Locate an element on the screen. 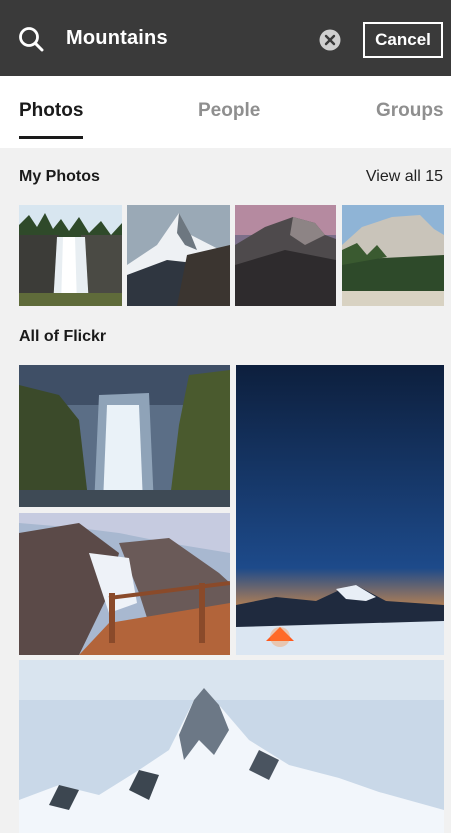 This screenshot has height=833, width=451. tab-people: People is located at coordinates (229, 111).